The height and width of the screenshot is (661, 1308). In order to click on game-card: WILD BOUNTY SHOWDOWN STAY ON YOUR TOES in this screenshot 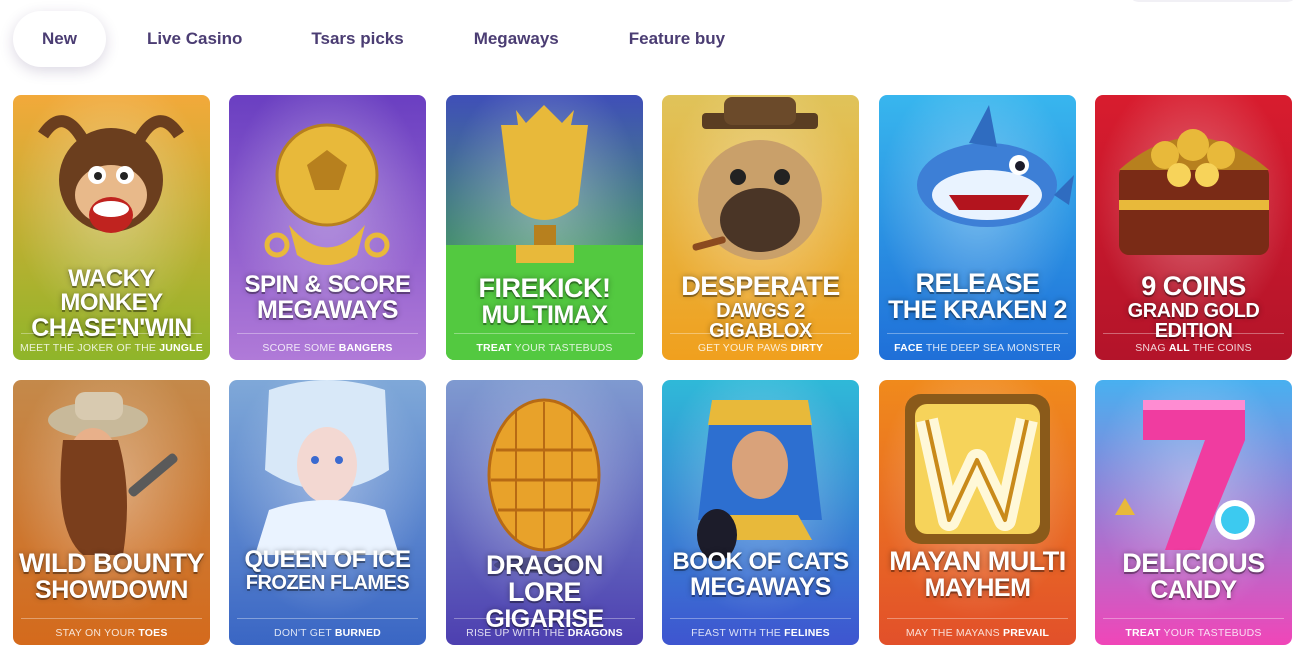, I will do `click(111, 512)`.